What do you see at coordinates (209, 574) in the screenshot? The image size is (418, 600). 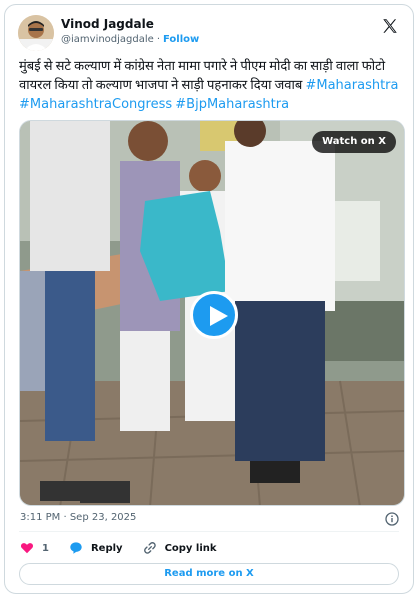 I see `read-more-button: Read more on X` at bounding box center [209, 574].